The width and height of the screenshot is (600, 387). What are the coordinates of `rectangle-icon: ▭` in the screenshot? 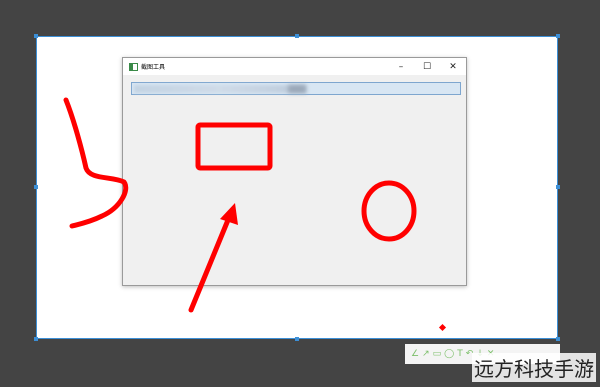 It's located at (437, 354).